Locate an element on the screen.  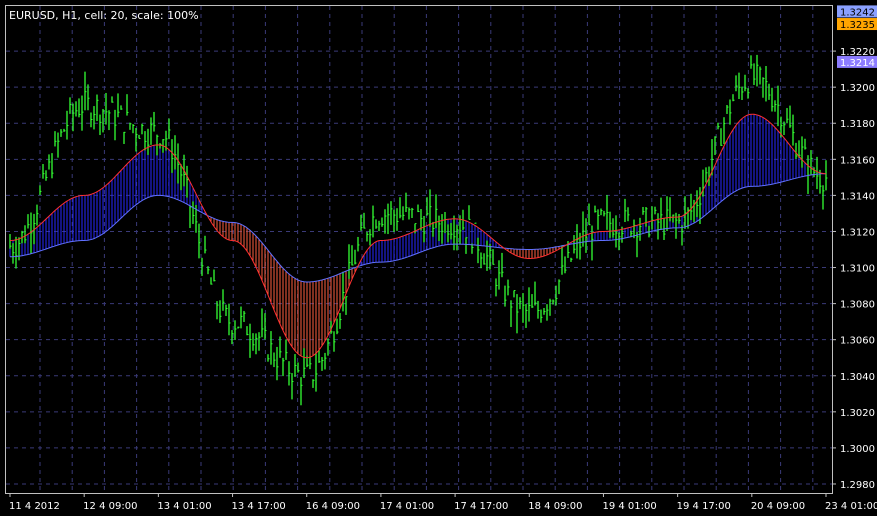
x-tick-label: 19 4 01:00 is located at coordinates (629, 506).